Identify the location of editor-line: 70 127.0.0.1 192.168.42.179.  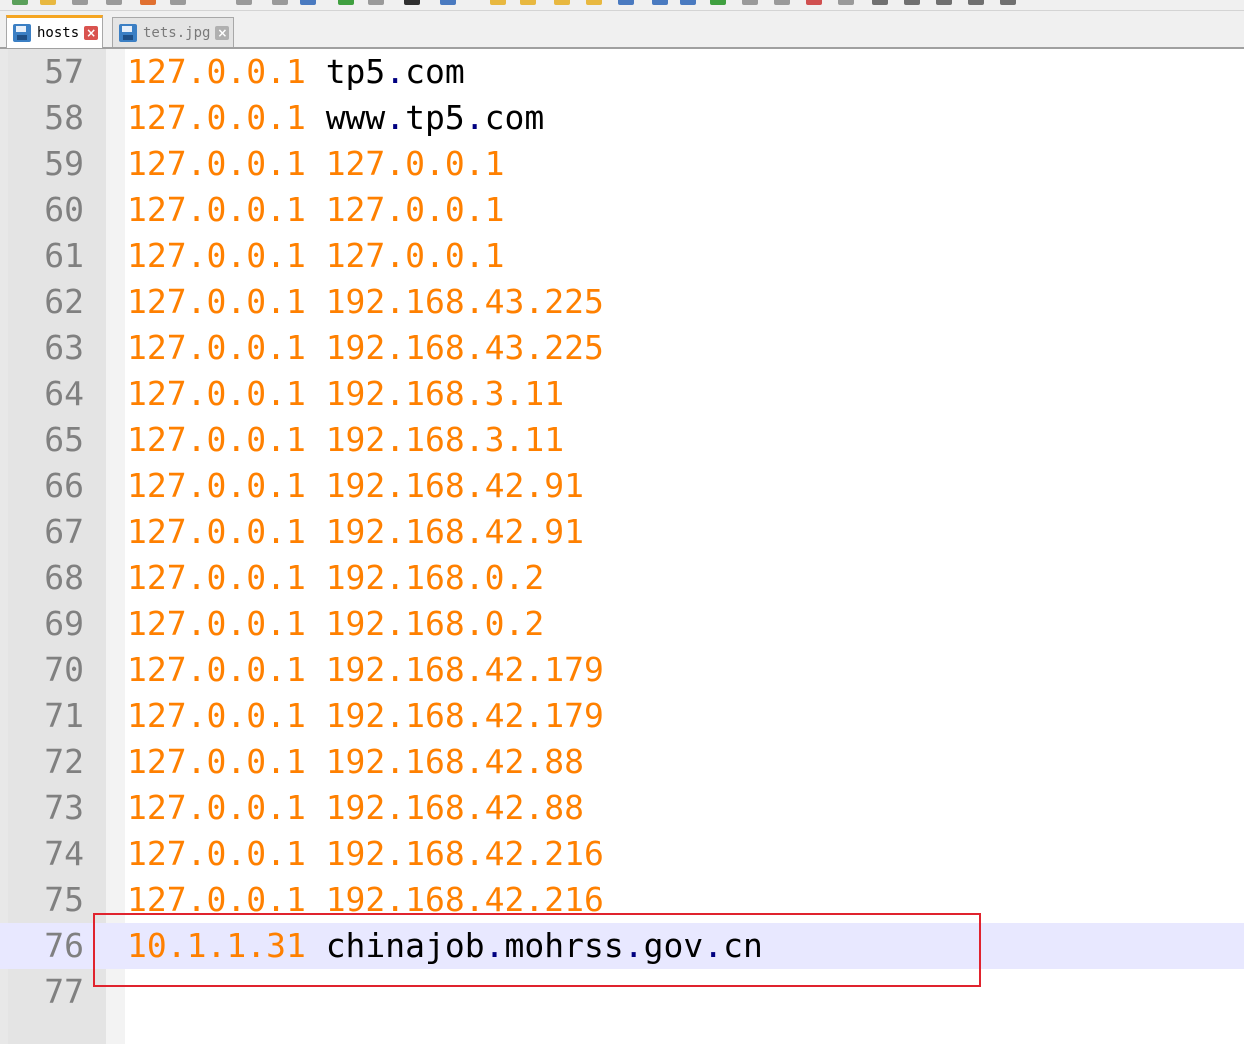
(622, 670).